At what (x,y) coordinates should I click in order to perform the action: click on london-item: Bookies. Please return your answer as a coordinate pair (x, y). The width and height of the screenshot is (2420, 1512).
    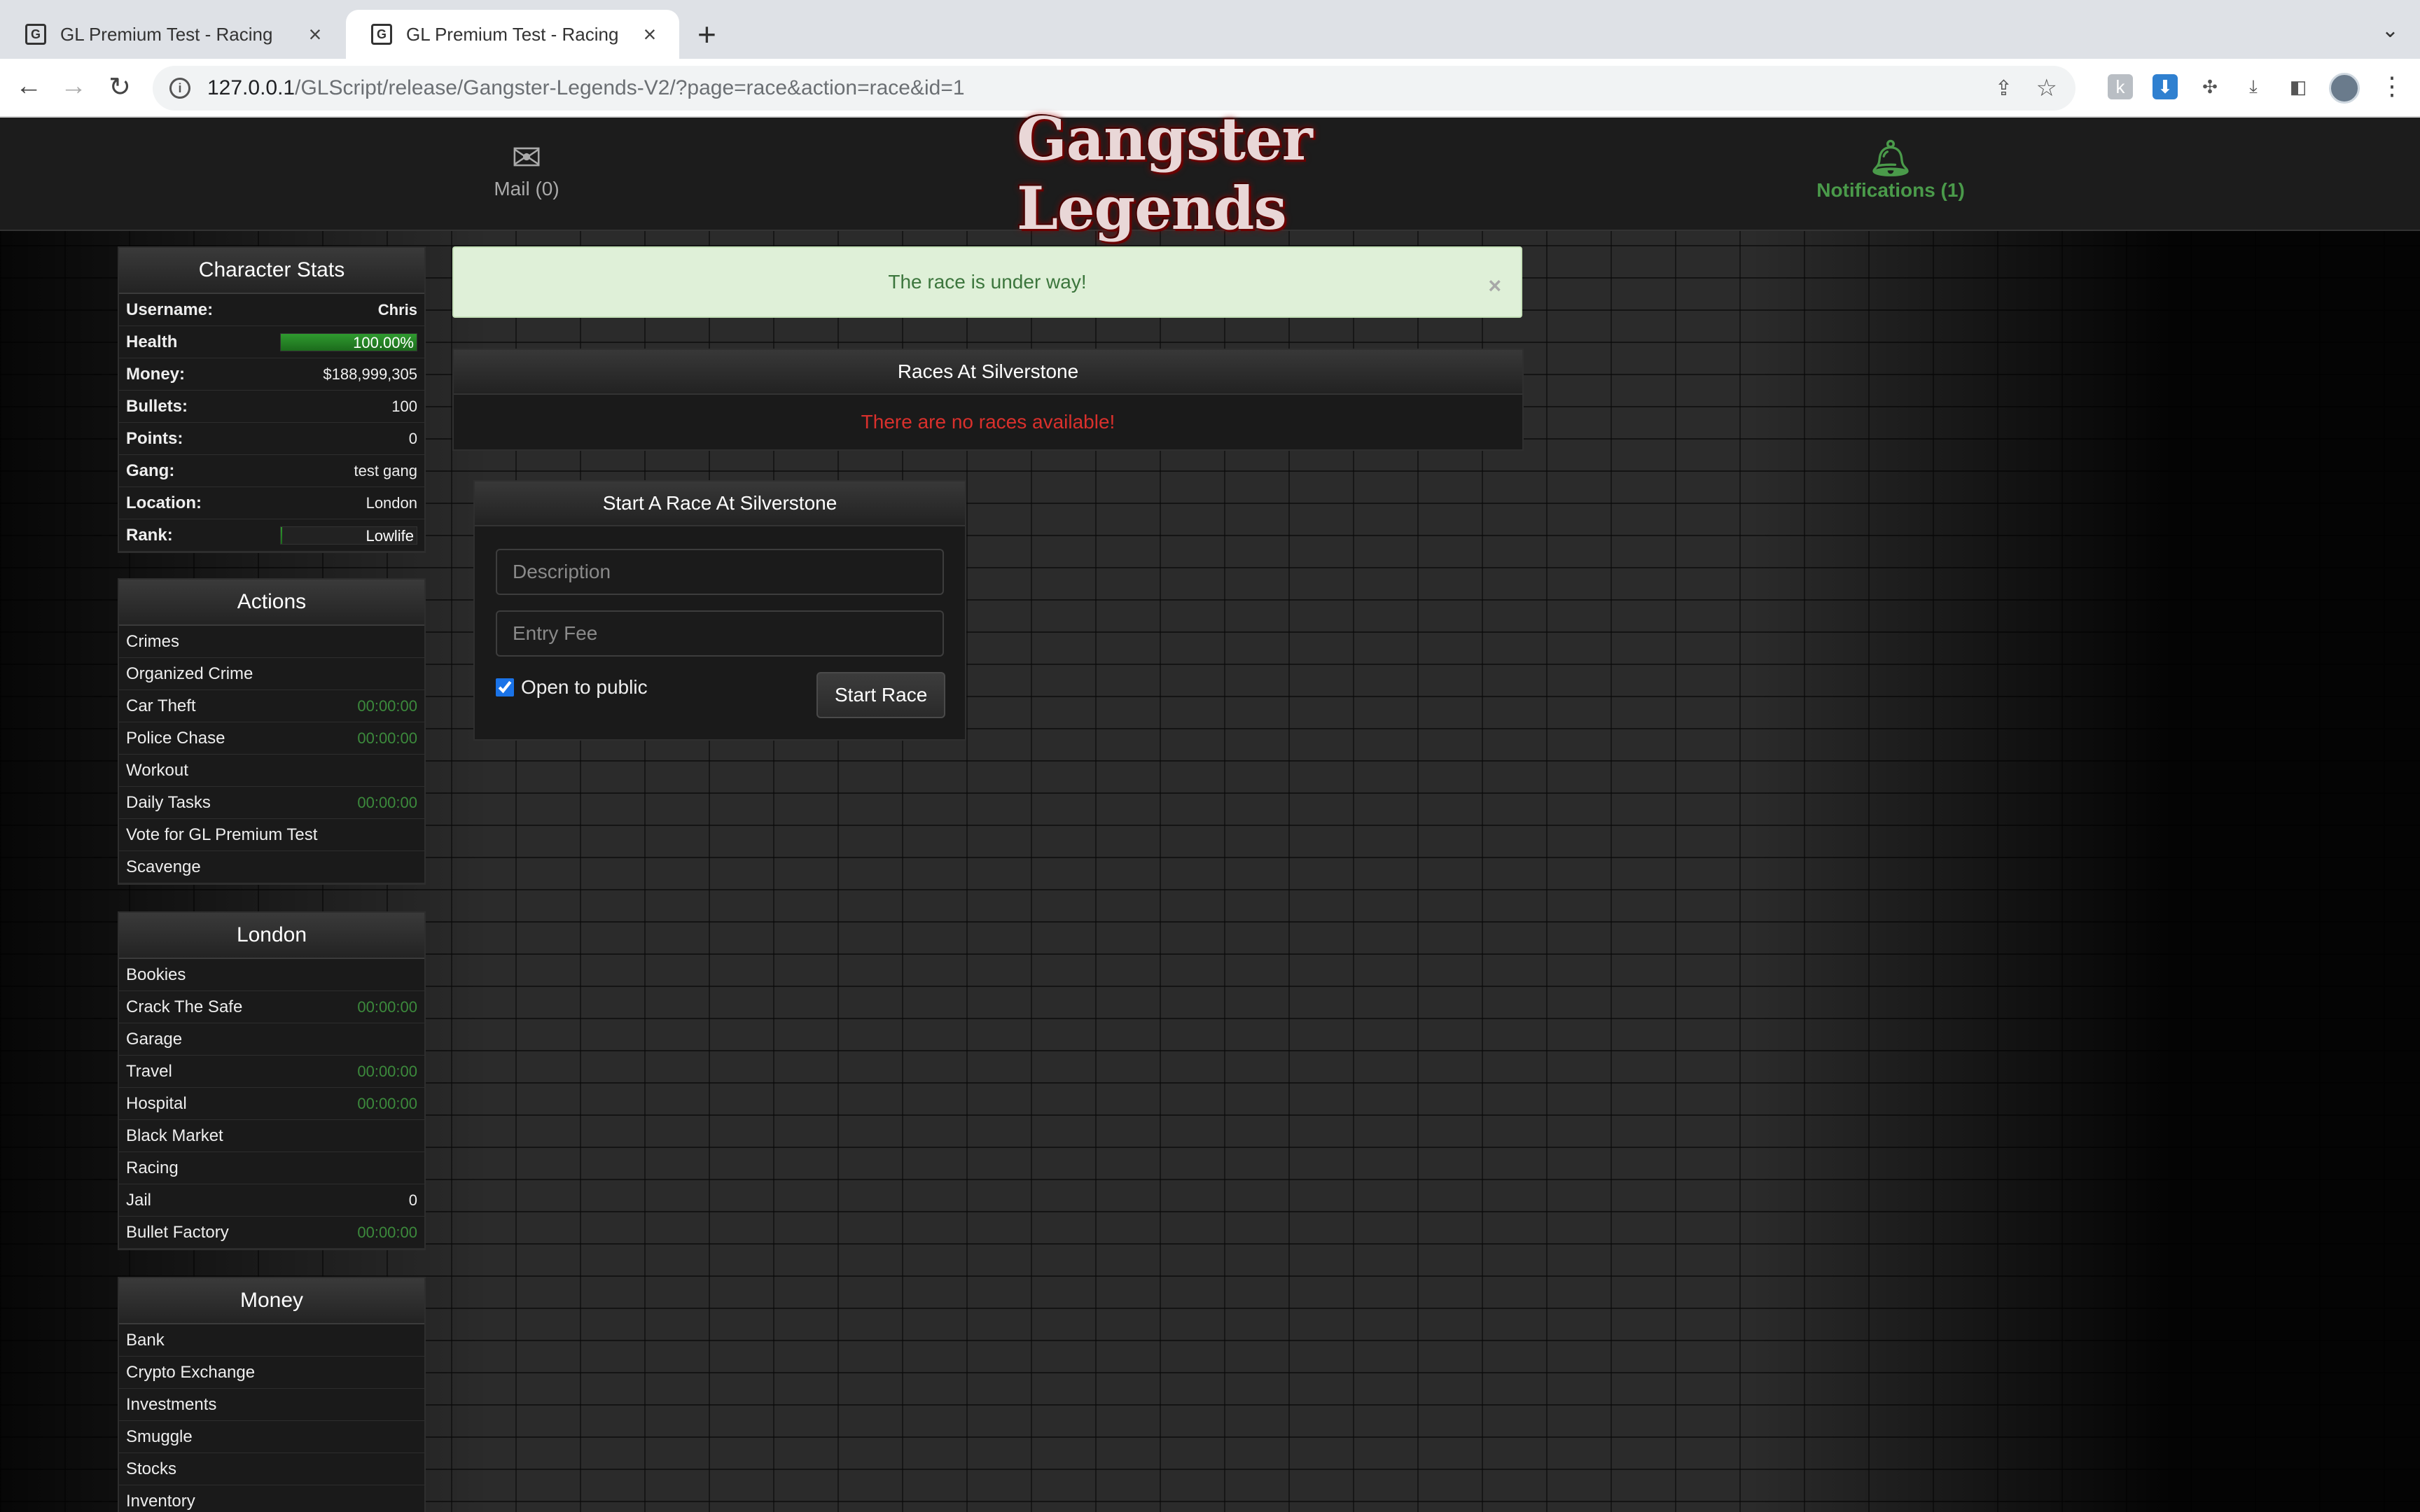
    Looking at the image, I should click on (271, 975).